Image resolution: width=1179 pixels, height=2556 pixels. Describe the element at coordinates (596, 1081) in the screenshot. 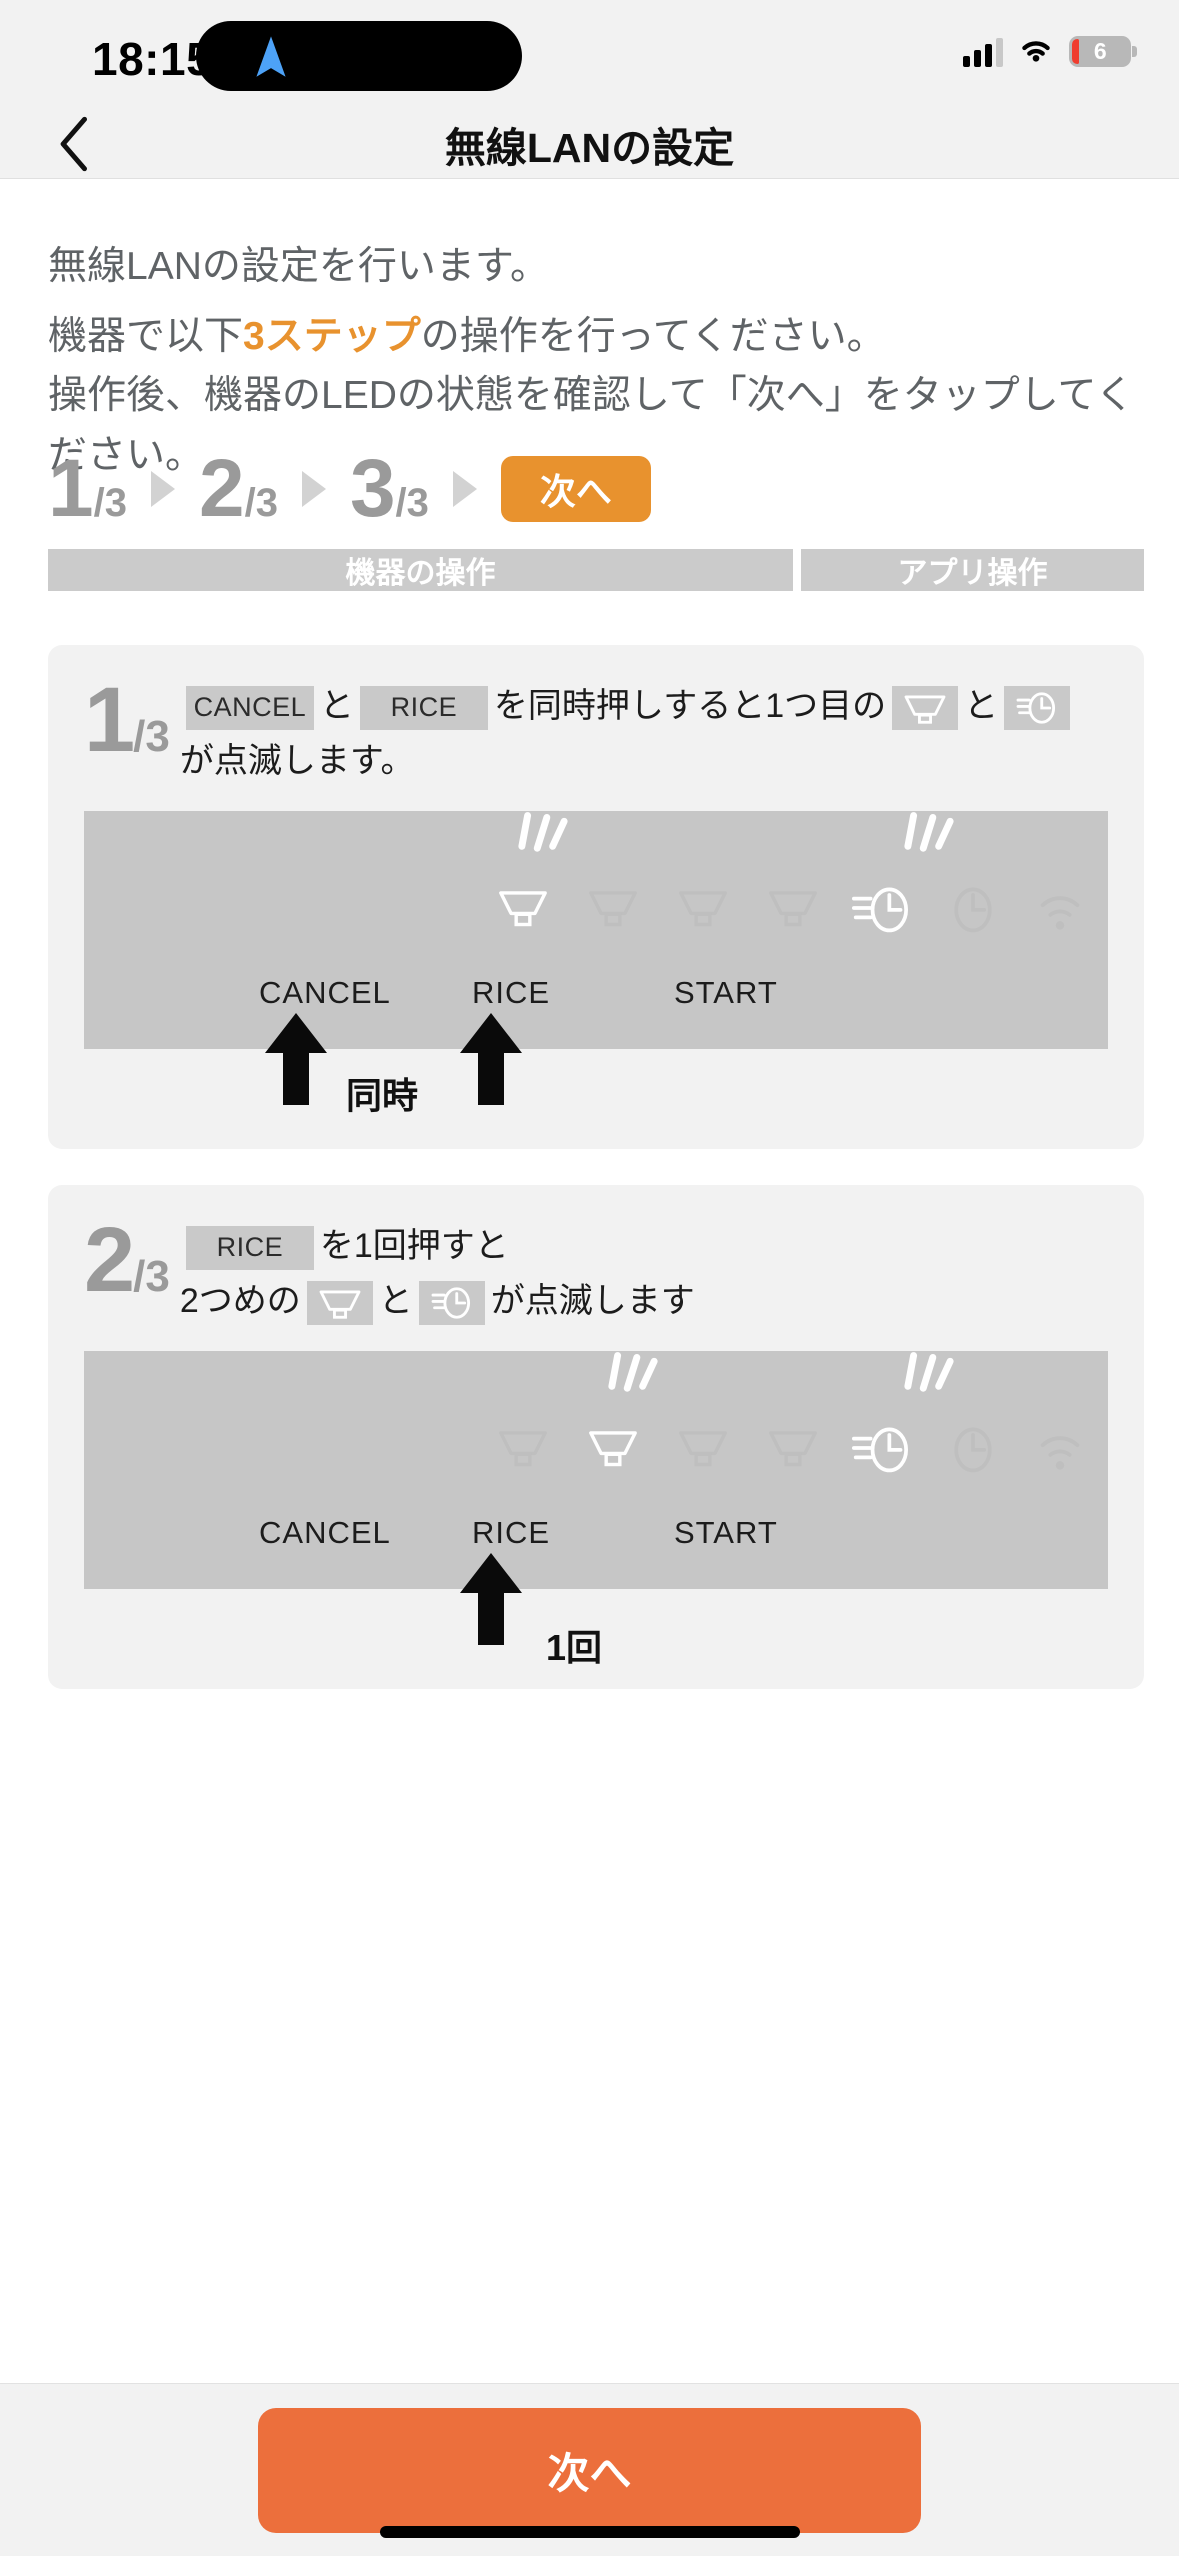

I see `press-arrows-step-1: 同時` at that location.